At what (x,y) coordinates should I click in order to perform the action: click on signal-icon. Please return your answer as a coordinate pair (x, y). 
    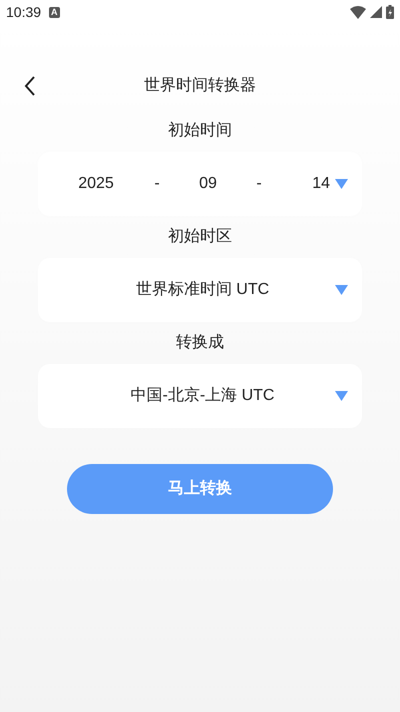
    Looking at the image, I should click on (376, 12).